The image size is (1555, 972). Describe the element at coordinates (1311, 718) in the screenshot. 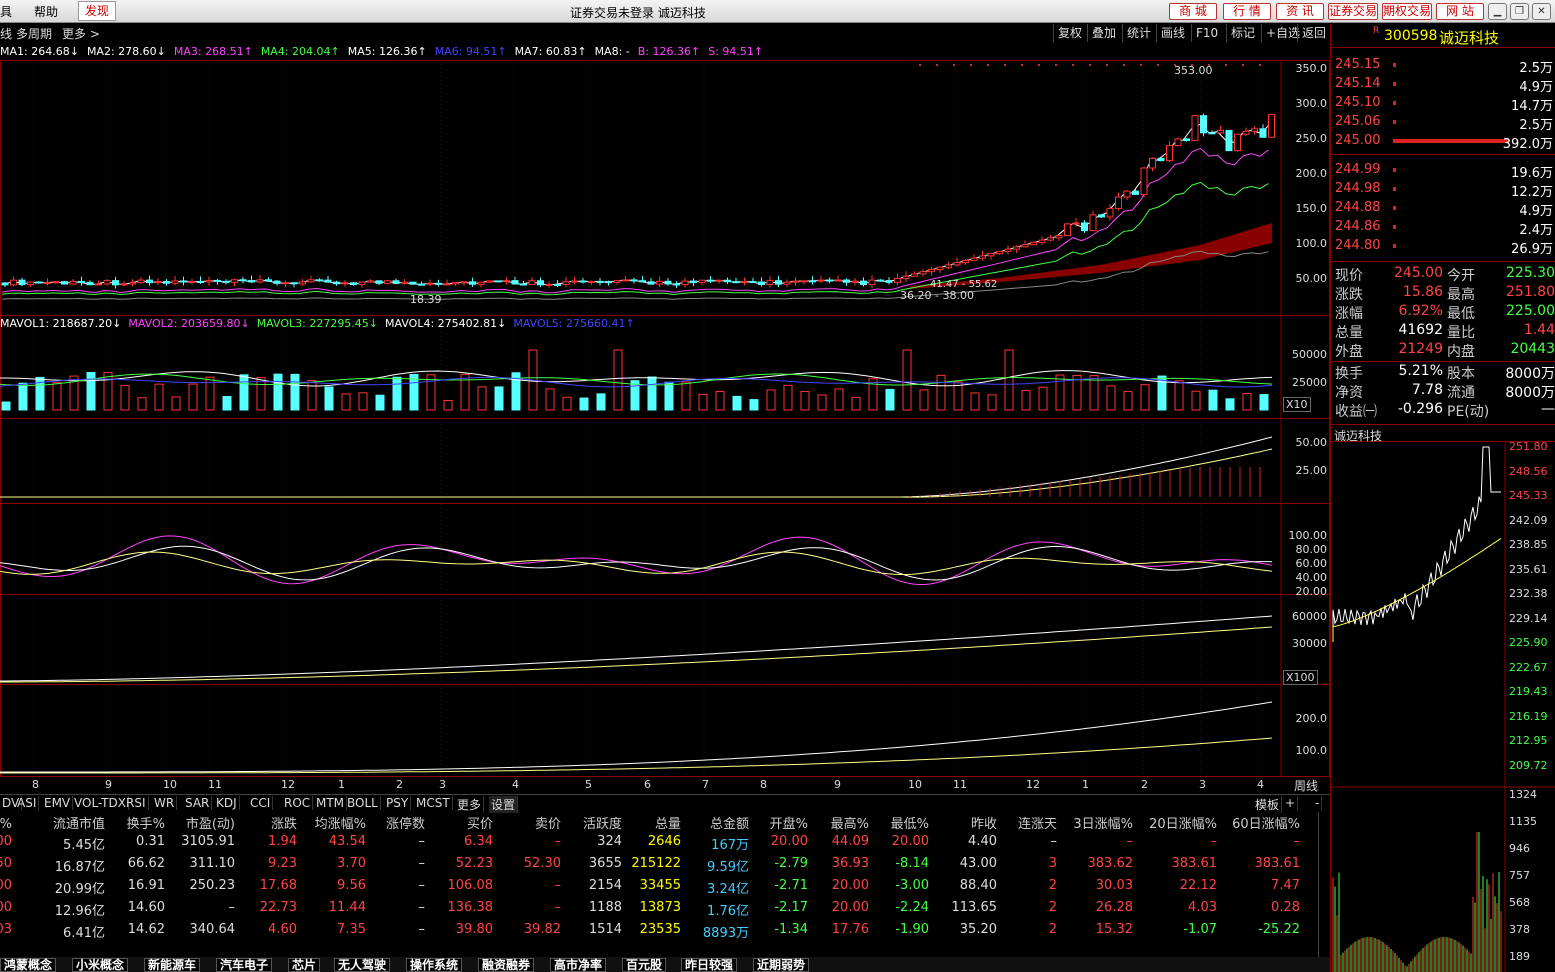

I see `axis-tick: 200.0` at that location.